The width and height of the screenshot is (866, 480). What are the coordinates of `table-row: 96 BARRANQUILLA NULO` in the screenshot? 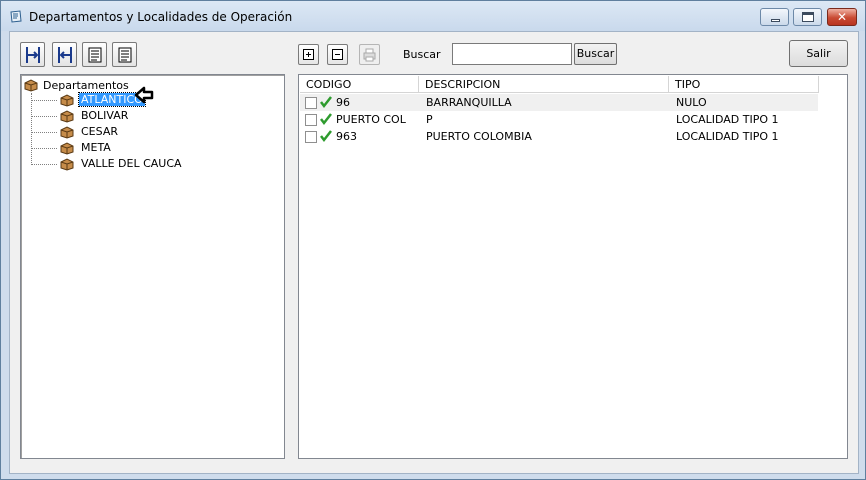 It's located at (559, 102).